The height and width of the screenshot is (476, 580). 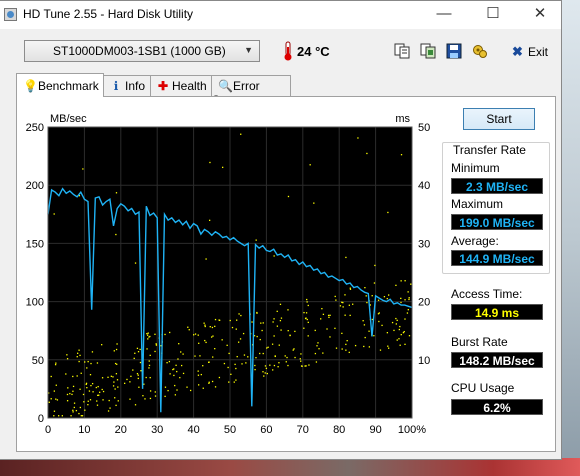 What do you see at coordinates (493, 15) in the screenshot?
I see `maximize-button: ☐` at bounding box center [493, 15].